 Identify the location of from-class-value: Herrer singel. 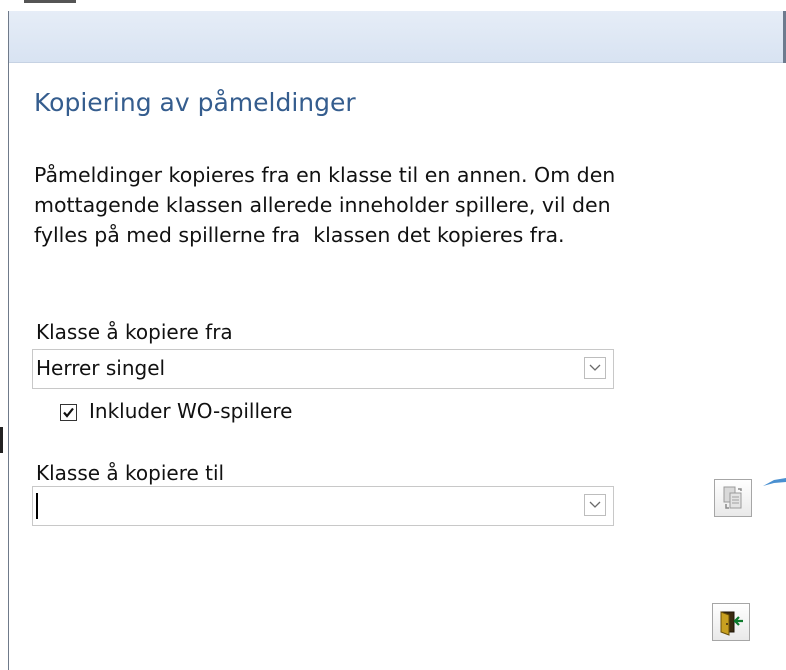
(101, 368).